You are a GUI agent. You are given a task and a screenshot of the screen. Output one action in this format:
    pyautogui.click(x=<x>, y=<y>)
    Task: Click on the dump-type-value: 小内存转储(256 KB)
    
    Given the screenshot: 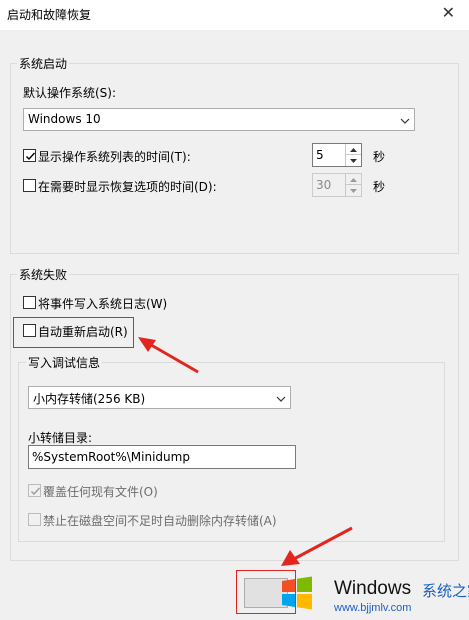 What is the action you would take?
    pyautogui.click(x=89, y=399)
    